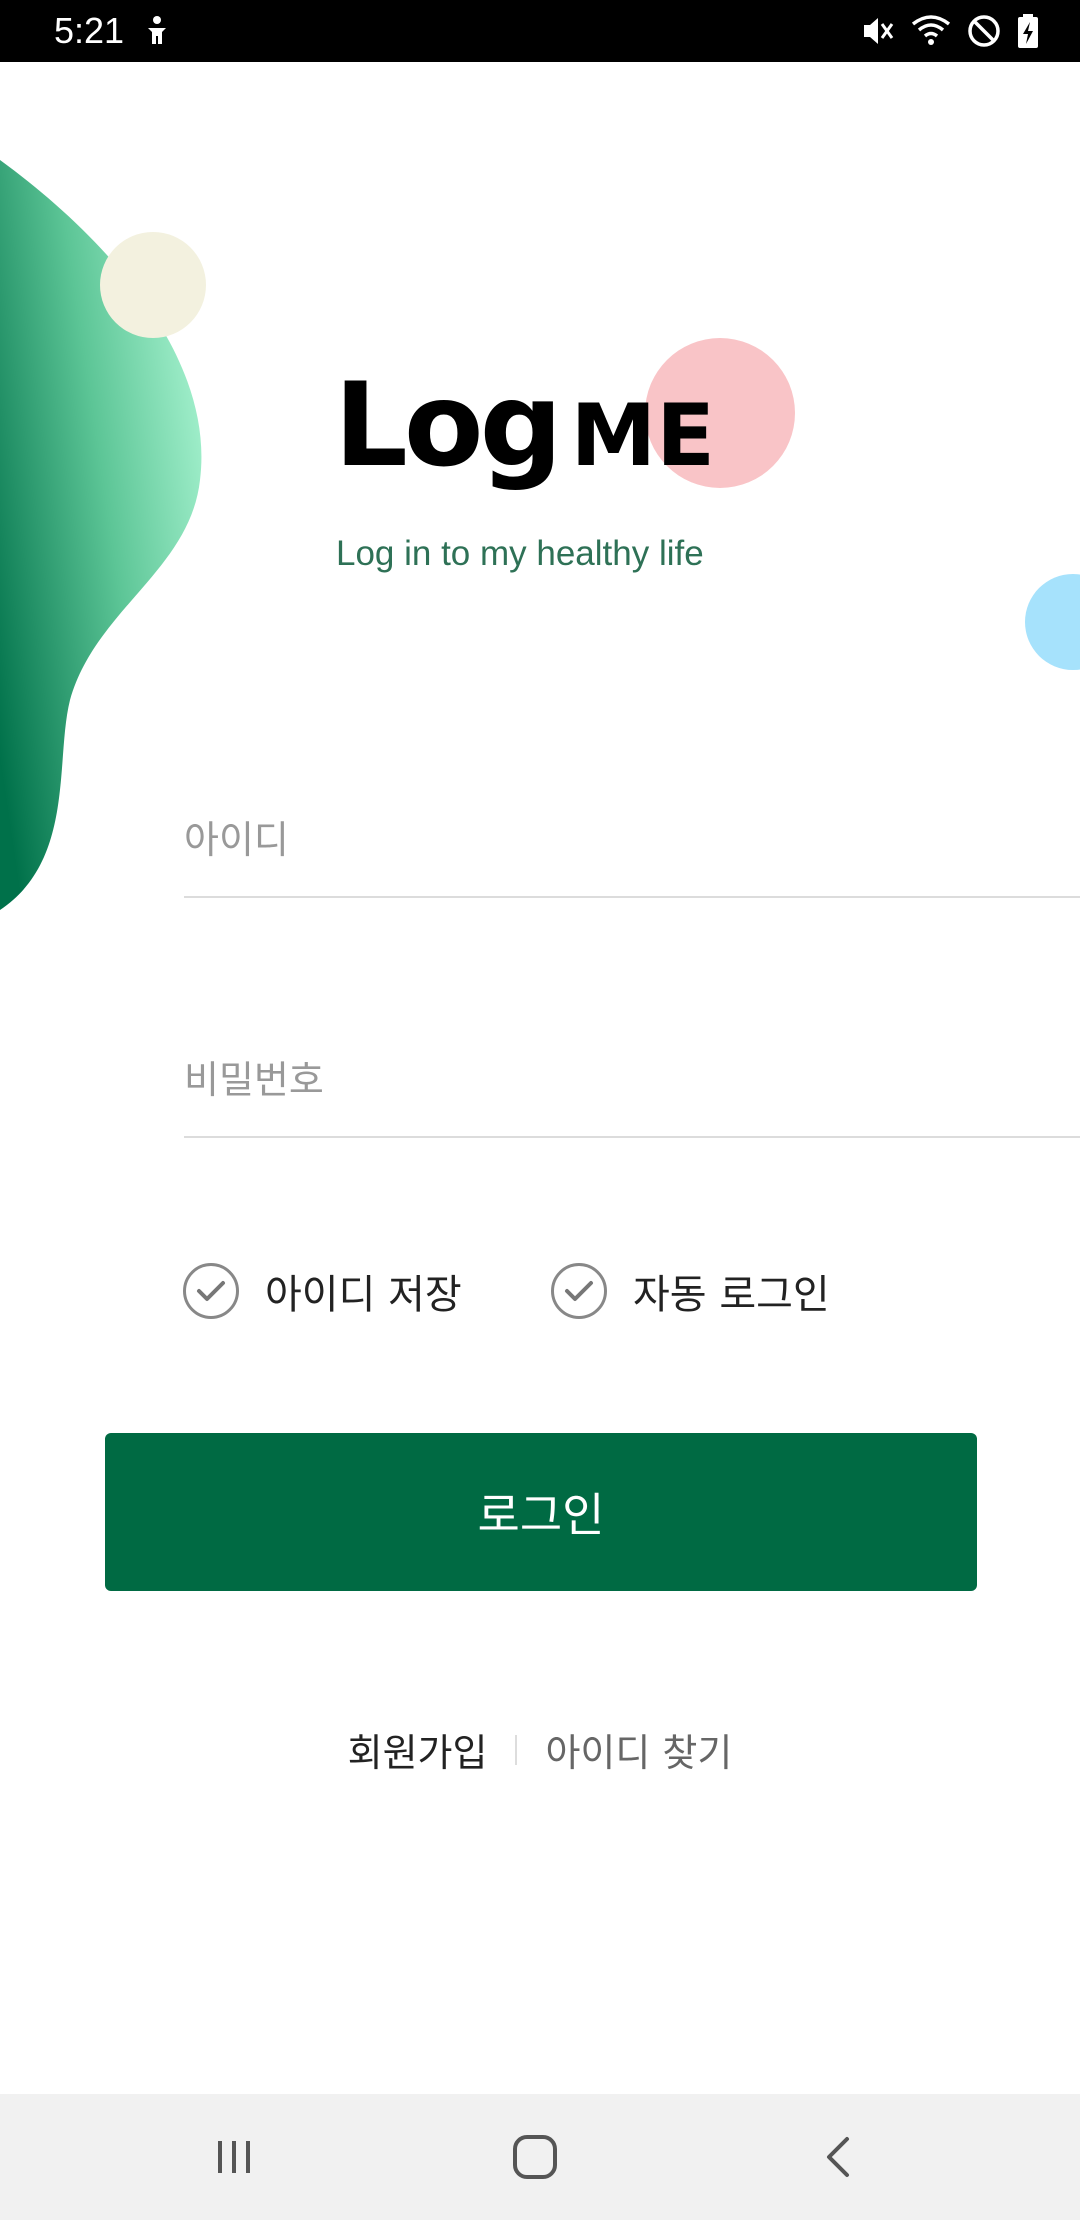 This screenshot has height=2220, width=1080. I want to click on signup-link: 회원가입, so click(418, 1749).